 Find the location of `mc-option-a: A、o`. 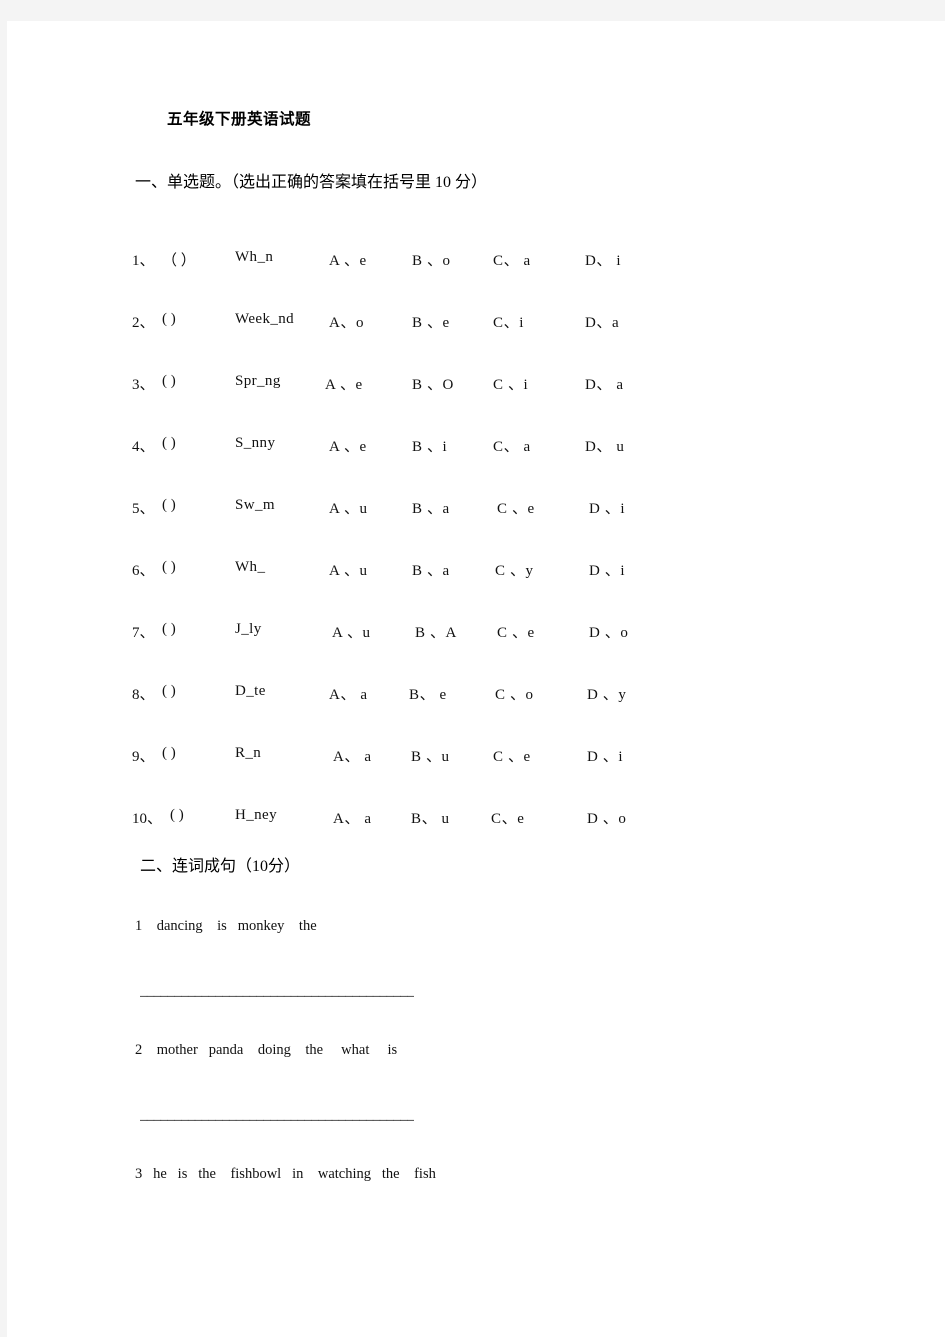

mc-option-a: A、o is located at coordinates (346, 321).